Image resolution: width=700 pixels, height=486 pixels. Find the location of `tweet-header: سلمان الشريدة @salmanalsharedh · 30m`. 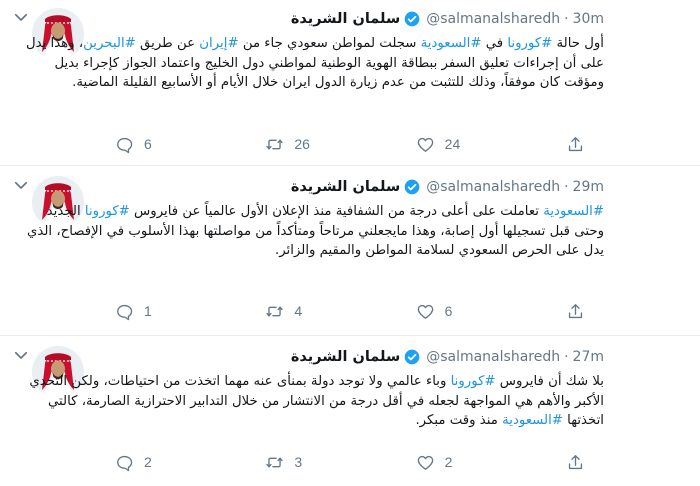

tweet-header: سلمان الشريدة @salmanalsharedh · 30m is located at coordinates (447, 19).